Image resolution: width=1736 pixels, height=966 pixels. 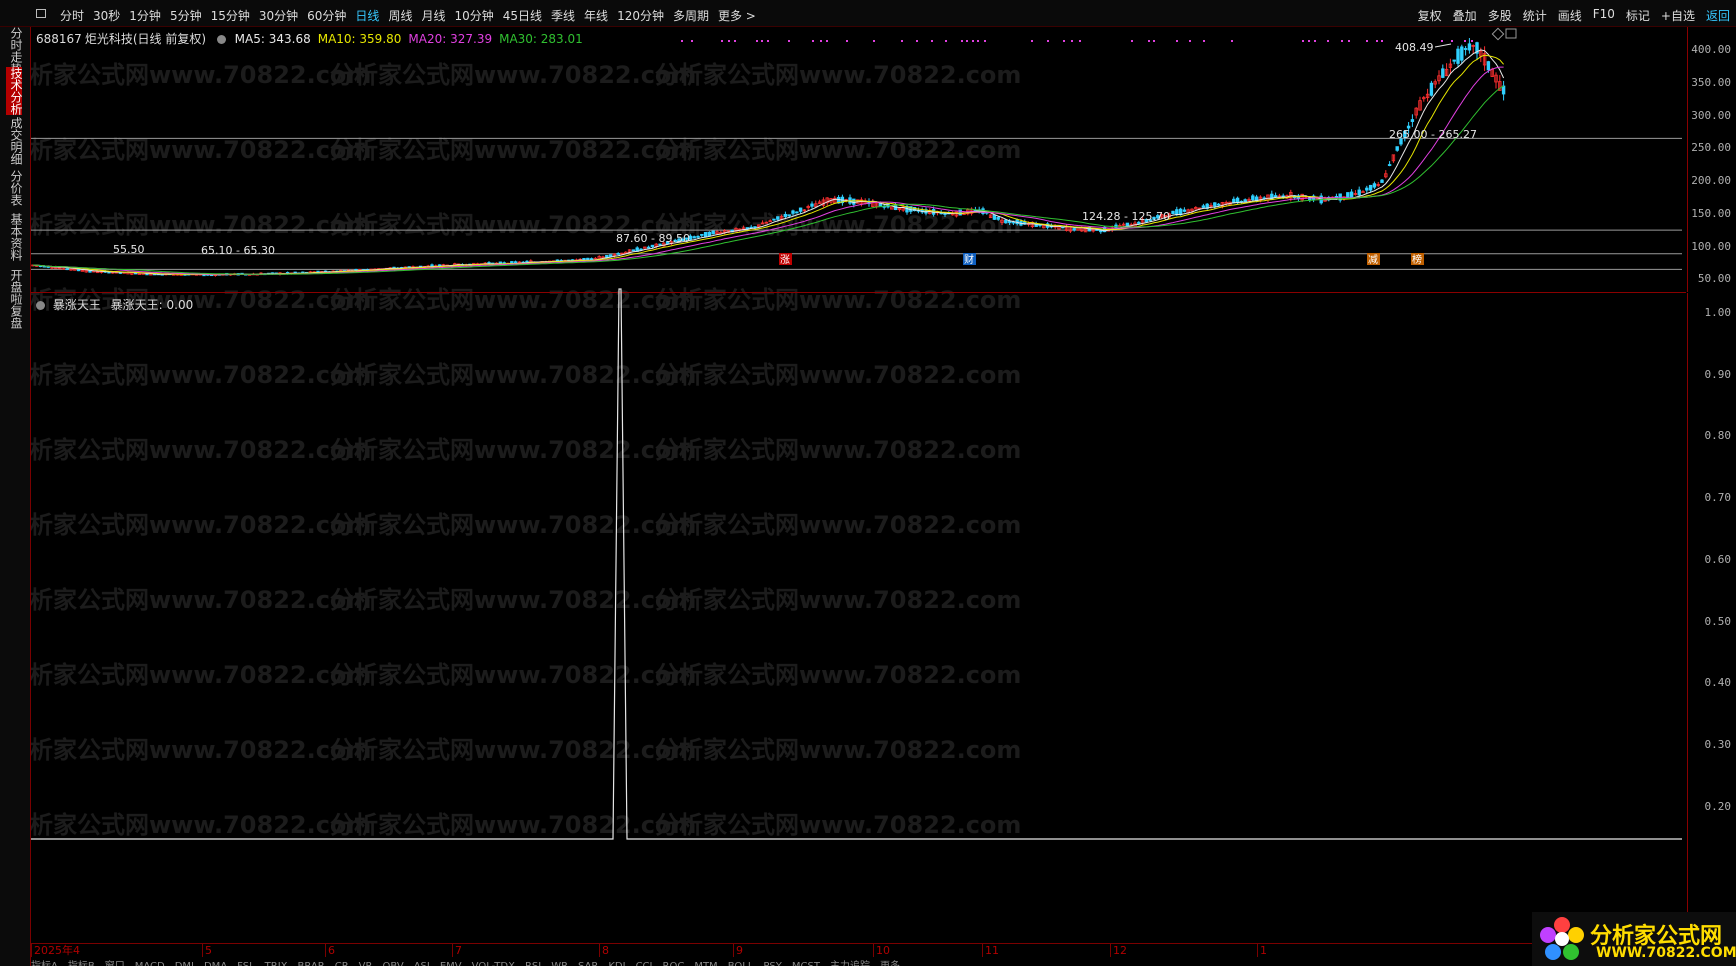 What do you see at coordinates (451, 963) in the screenshot?
I see `indicator-tab: EMV` at bounding box center [451, 963].